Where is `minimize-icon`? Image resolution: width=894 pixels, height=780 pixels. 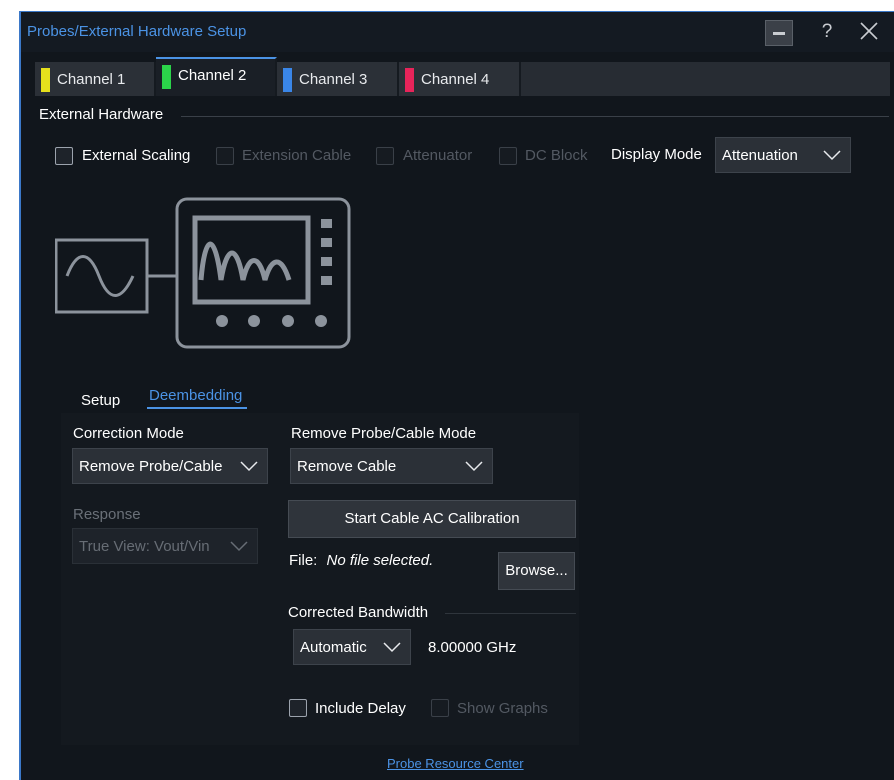 minimize-icon is located at coordinates (779, 33).